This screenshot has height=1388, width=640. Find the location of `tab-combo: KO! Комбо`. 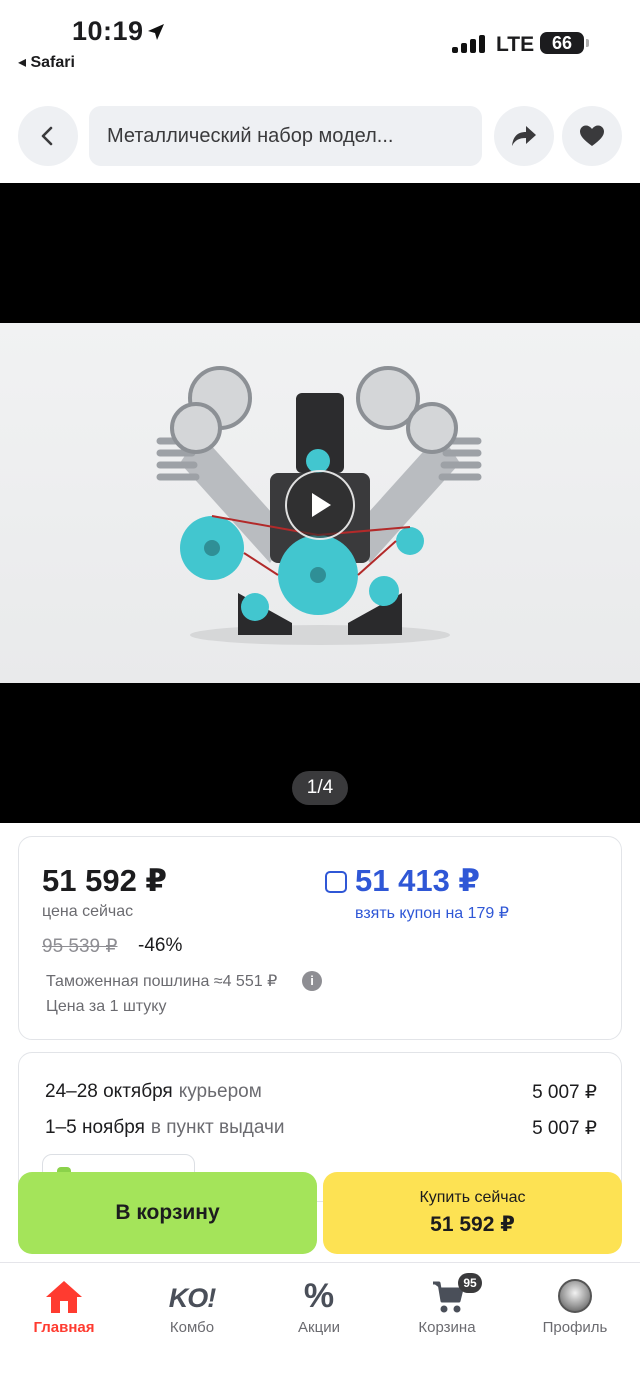

tab-combo: KO! Комбо is located at coordinates (192, 1312).